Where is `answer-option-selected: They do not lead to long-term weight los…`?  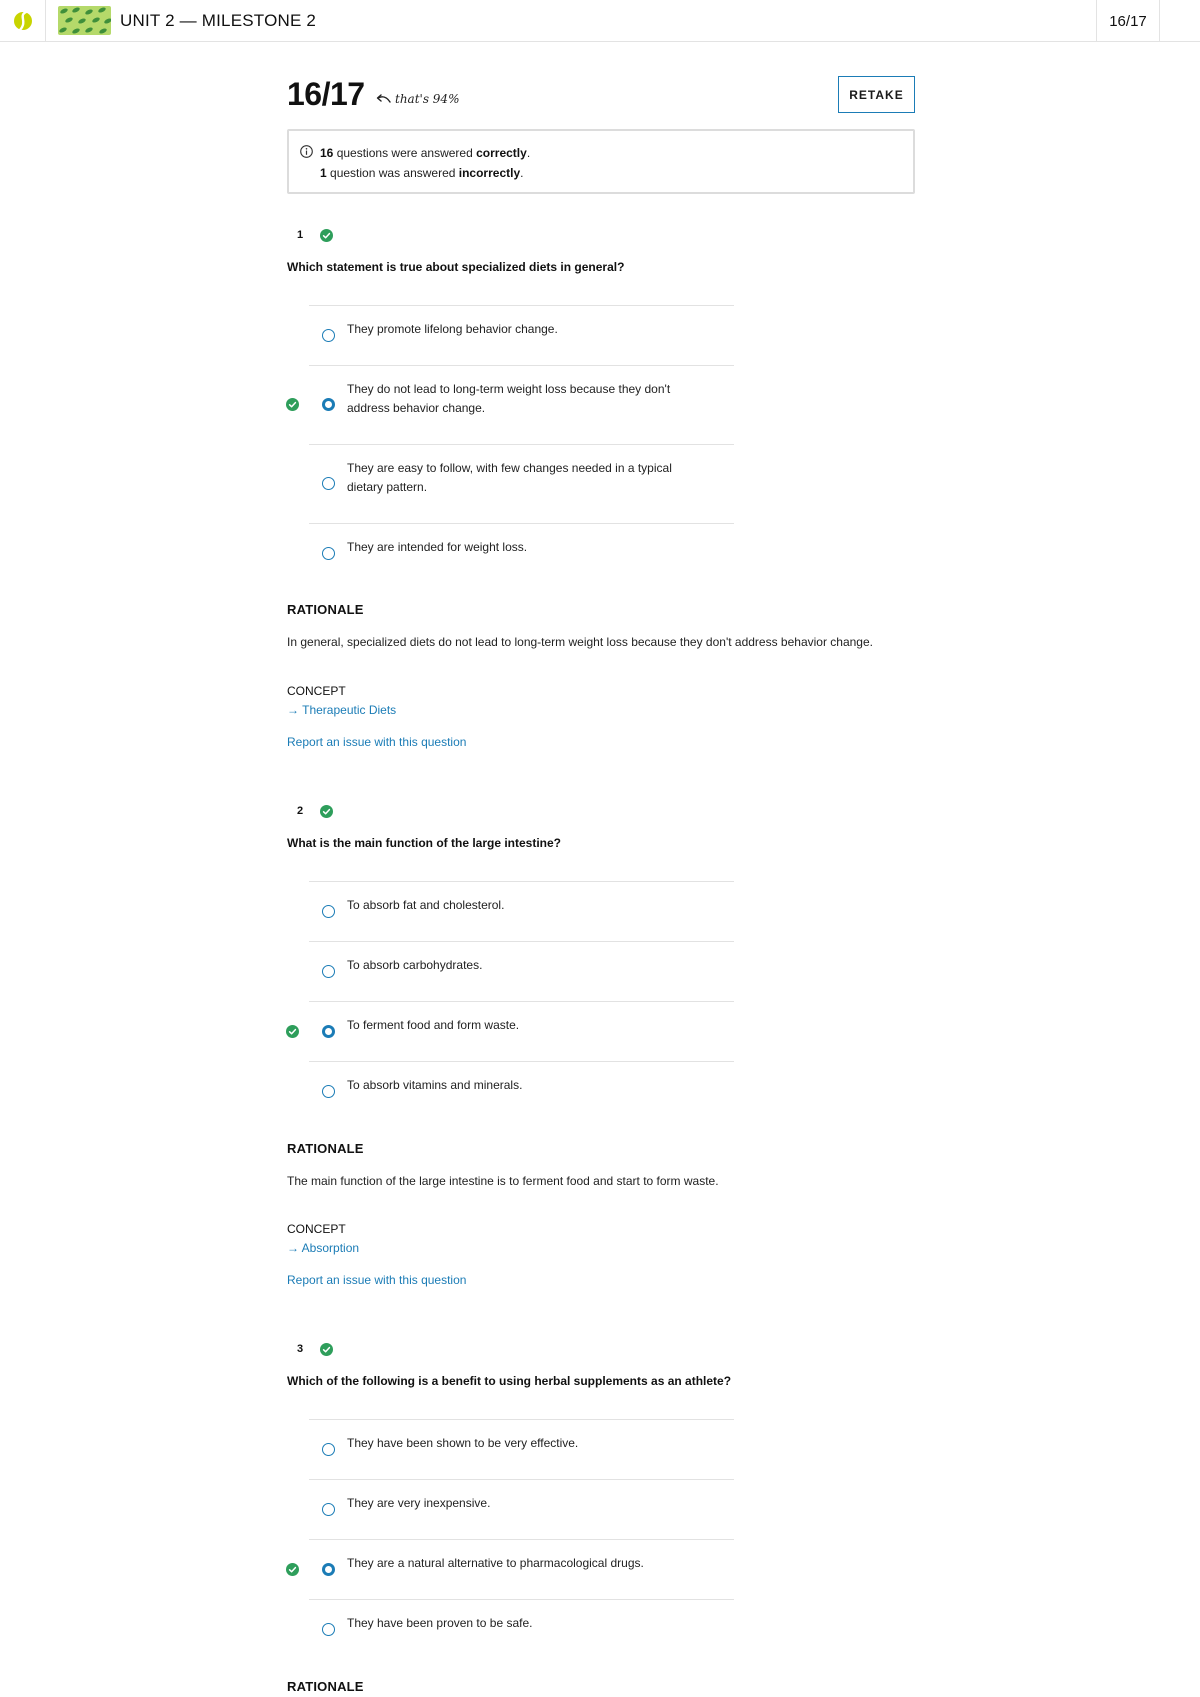
answer-option-selected: They do not lead to long-term weight los… is located at coordinates (510, 404).